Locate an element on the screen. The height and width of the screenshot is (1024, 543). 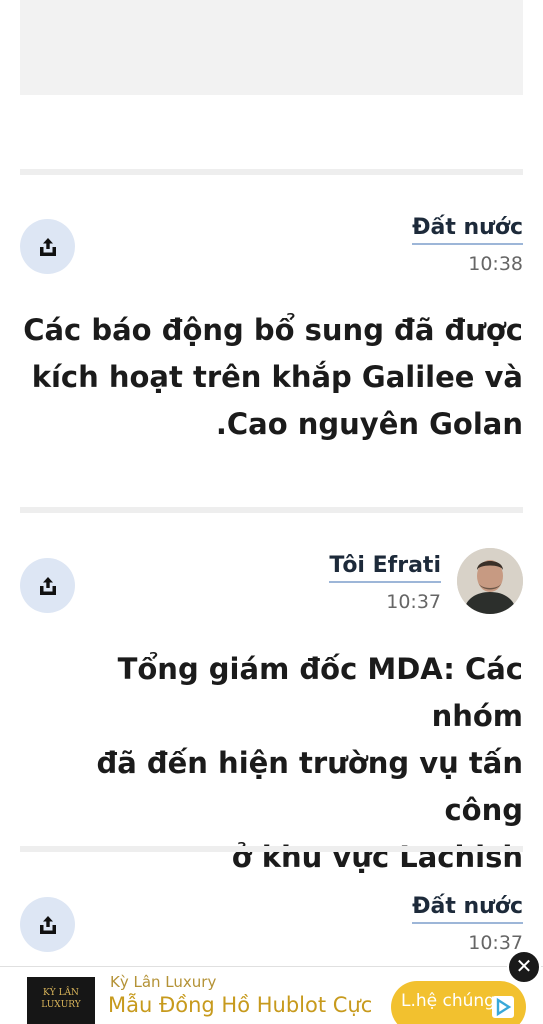
headline-line: đã đến hiện trường vụ tấn công is located at coordinates (309, 786).